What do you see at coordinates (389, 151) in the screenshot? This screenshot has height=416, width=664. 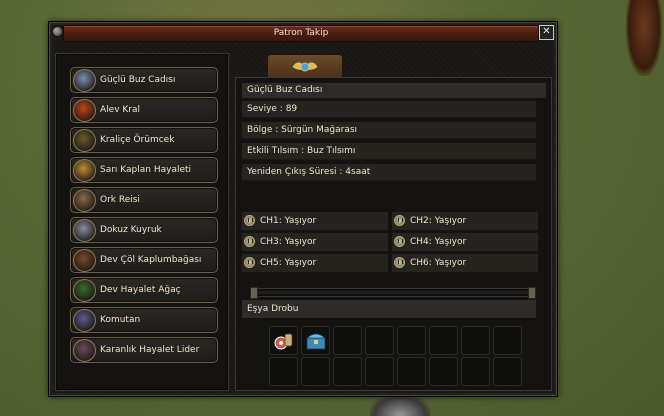 I see `boss-talisman: Etkili Tılsım : Buz Tılsımı` at bounding box center [389, 151].